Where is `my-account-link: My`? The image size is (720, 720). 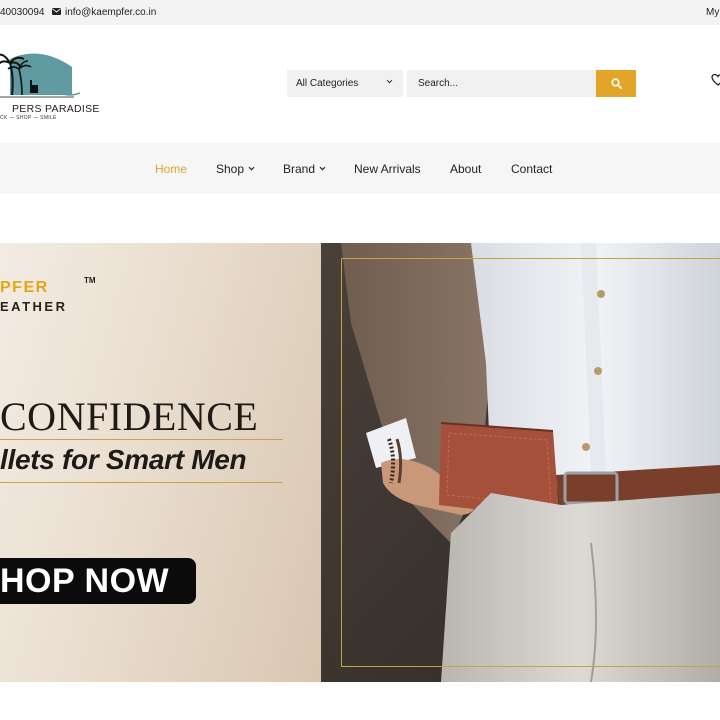
my-account-link: My is located at coordinates (712, 12).